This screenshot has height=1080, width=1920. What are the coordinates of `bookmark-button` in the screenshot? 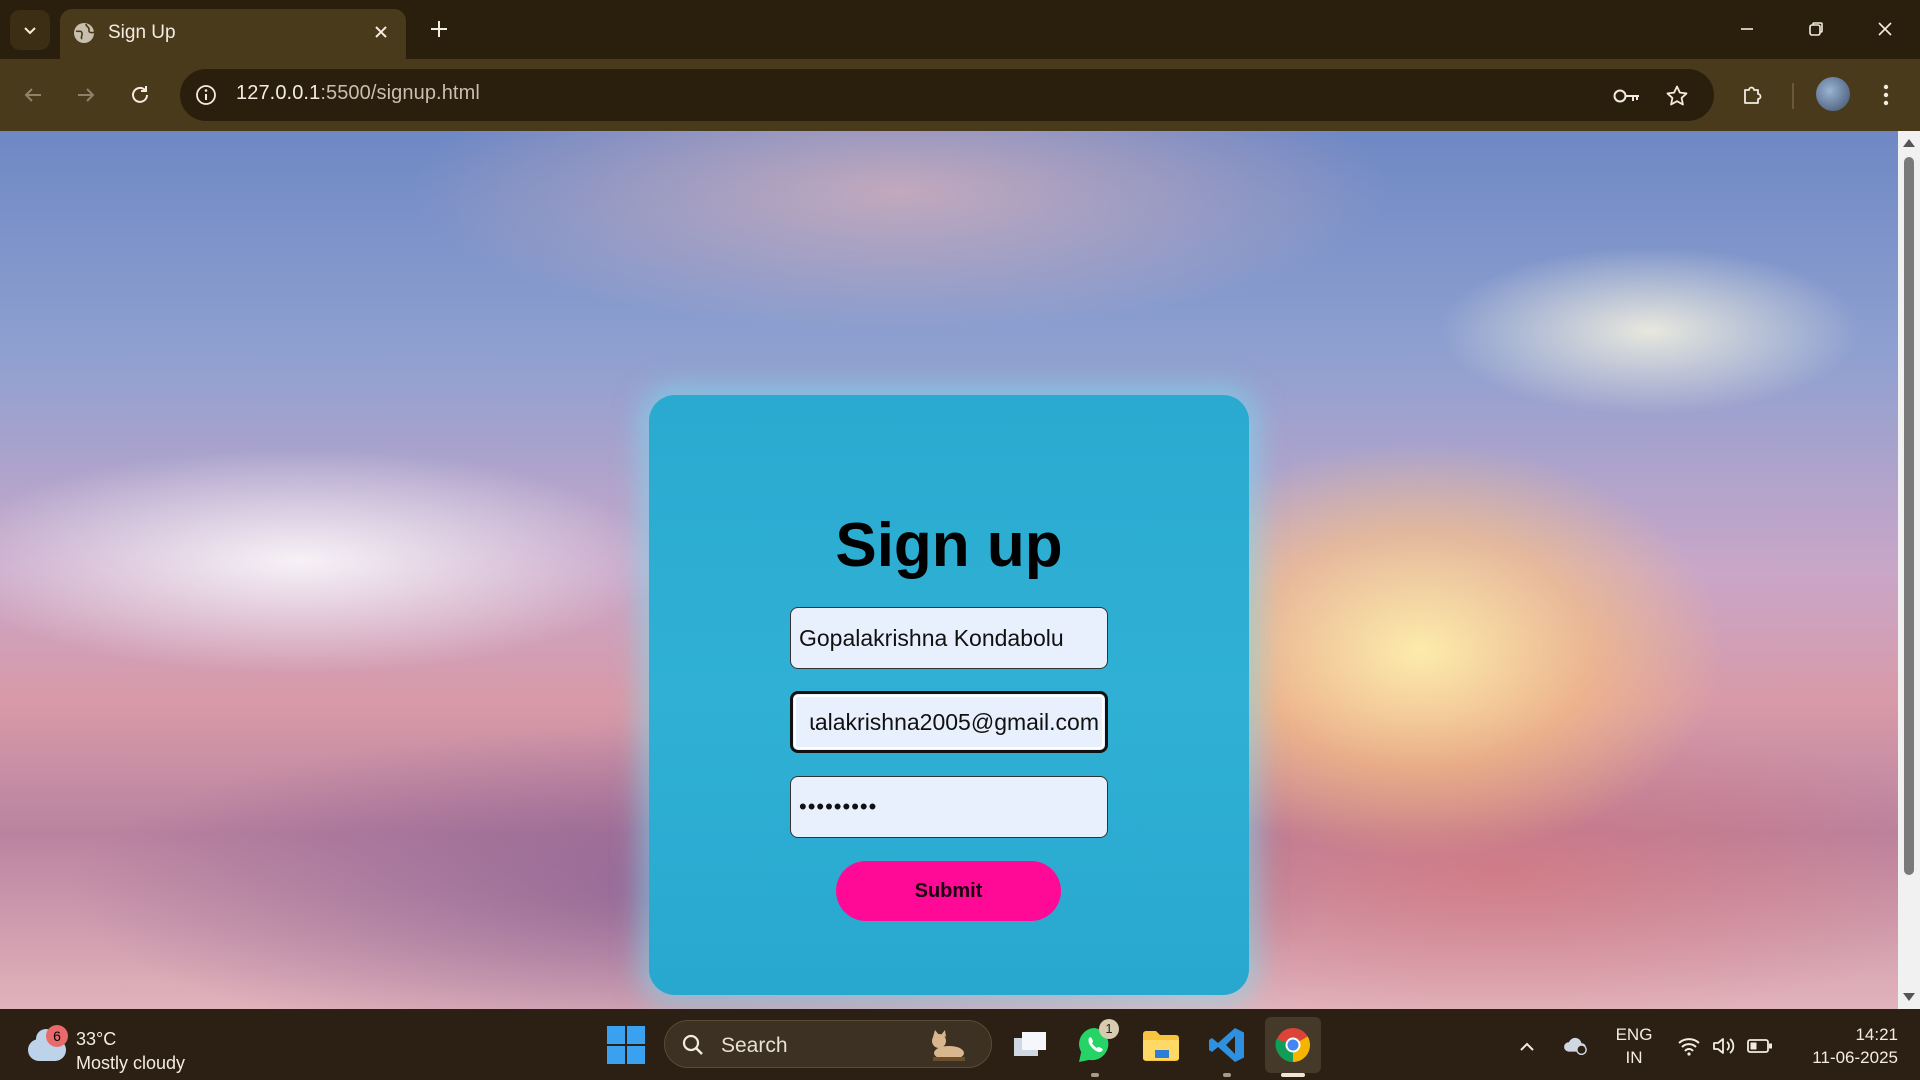 It's located at (1677, 96).